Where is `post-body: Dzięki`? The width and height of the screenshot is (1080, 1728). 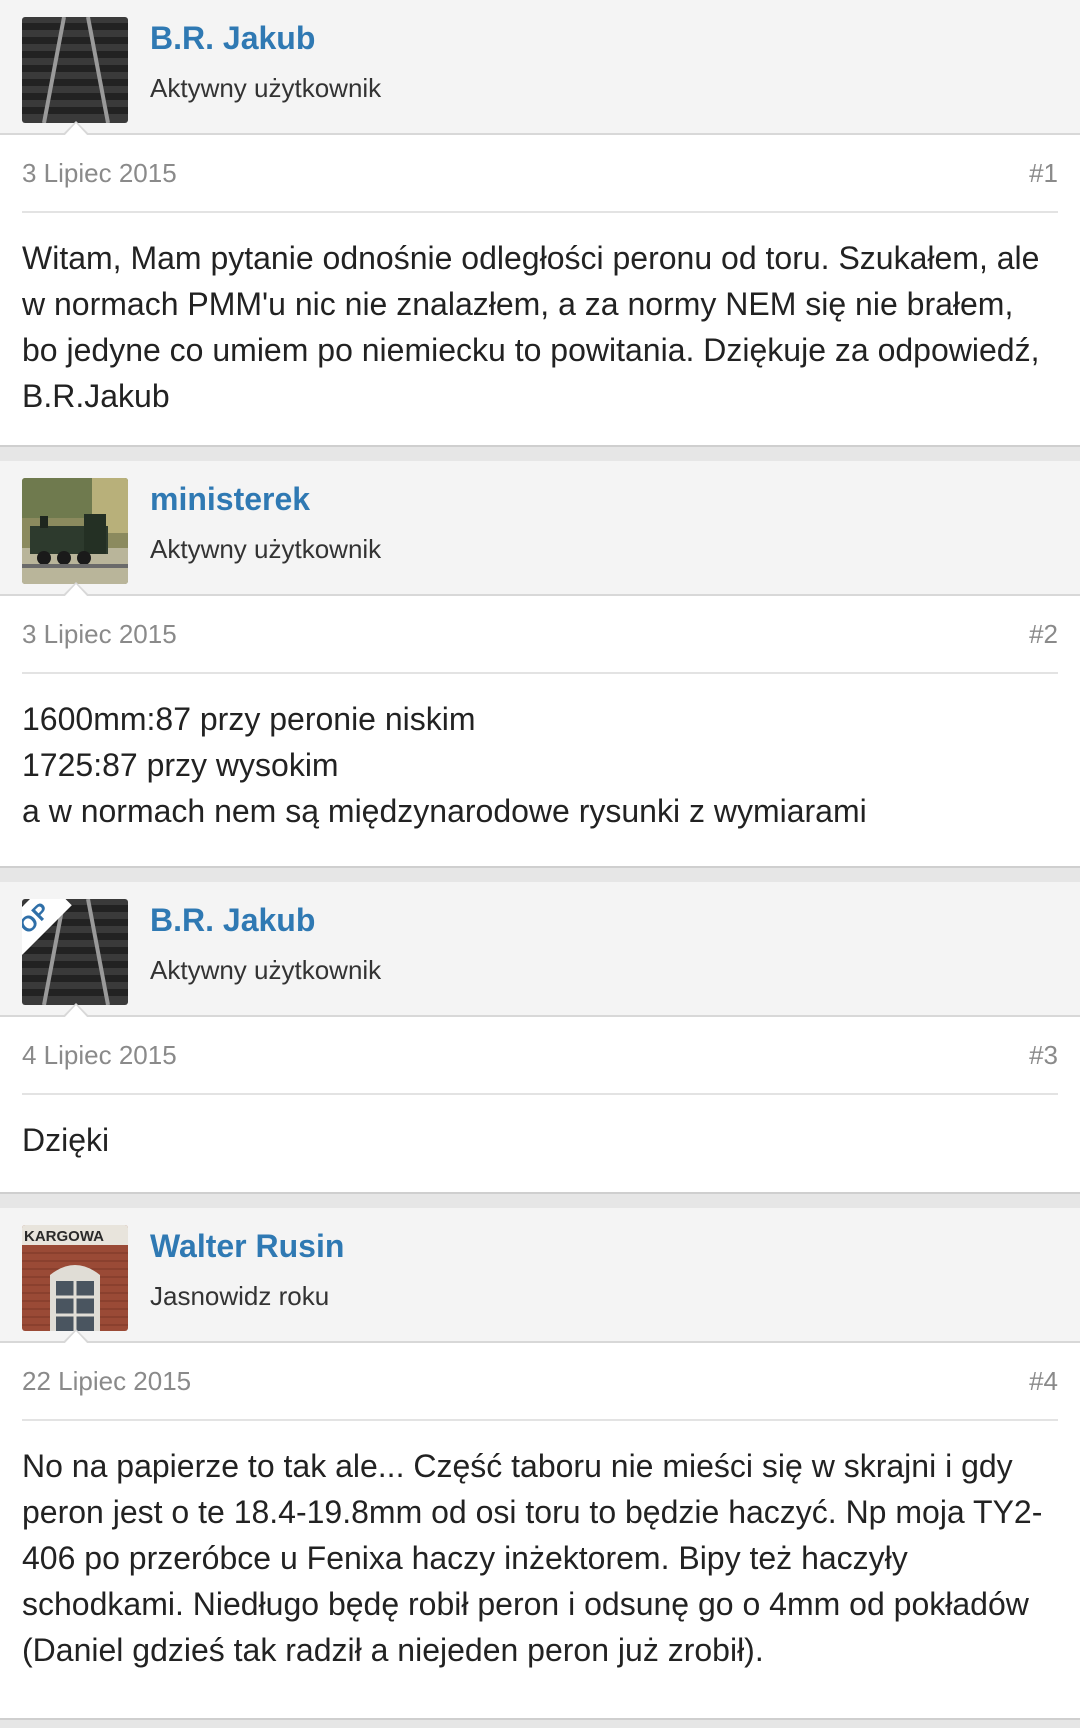
post-body: Dzięki is located at coordinates (540, 1129).